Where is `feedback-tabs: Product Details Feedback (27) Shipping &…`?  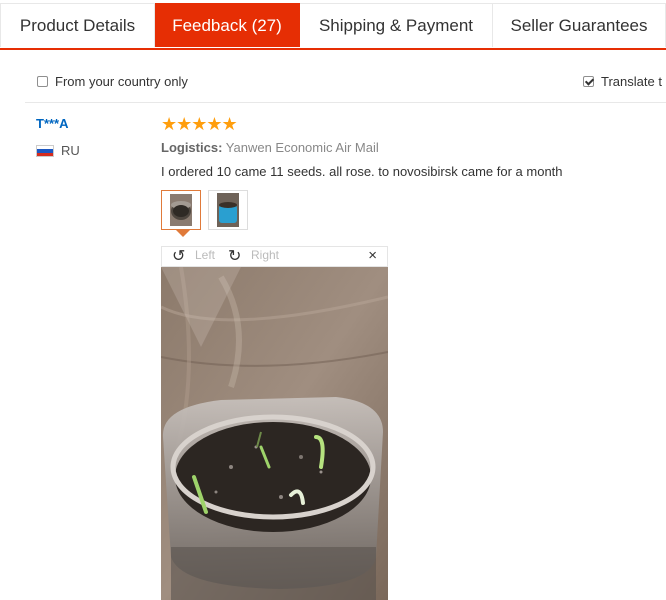
feedback-tabs: Product Details Feedback (27) Shipping &… is located at coordinates (333, 25).